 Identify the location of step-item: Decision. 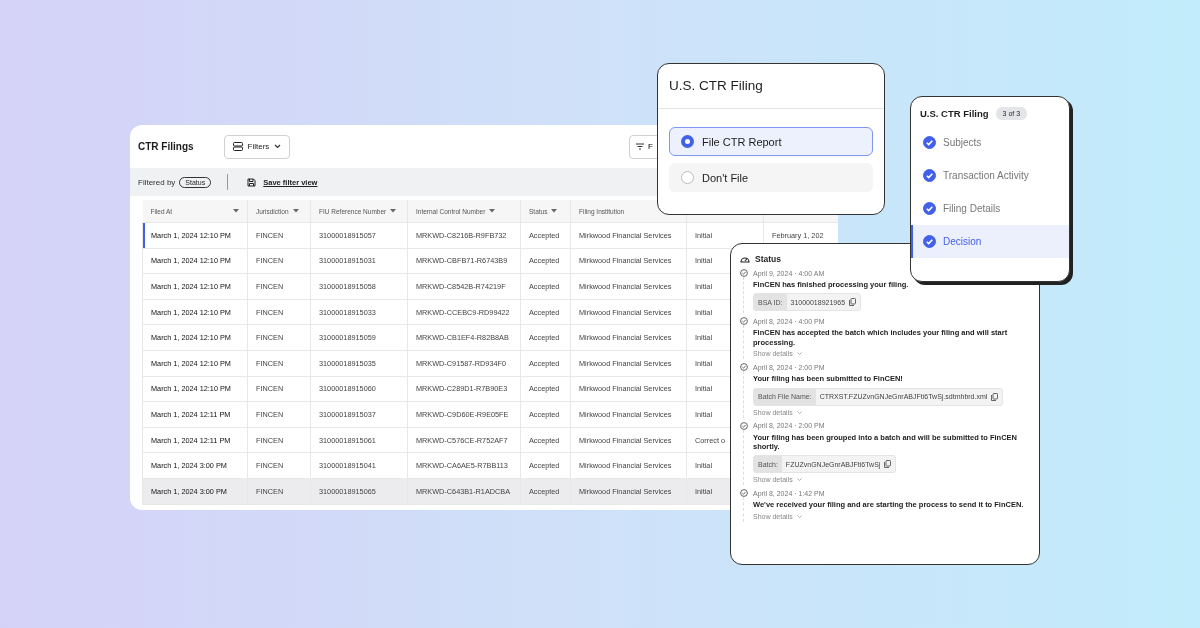
(990, 241).